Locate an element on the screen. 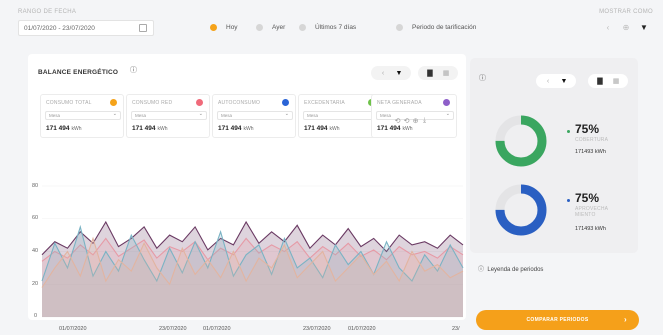 This screenshot has height=335, width=663. period-radio-yesterday: Ayer is located at coordinates (270, 27).